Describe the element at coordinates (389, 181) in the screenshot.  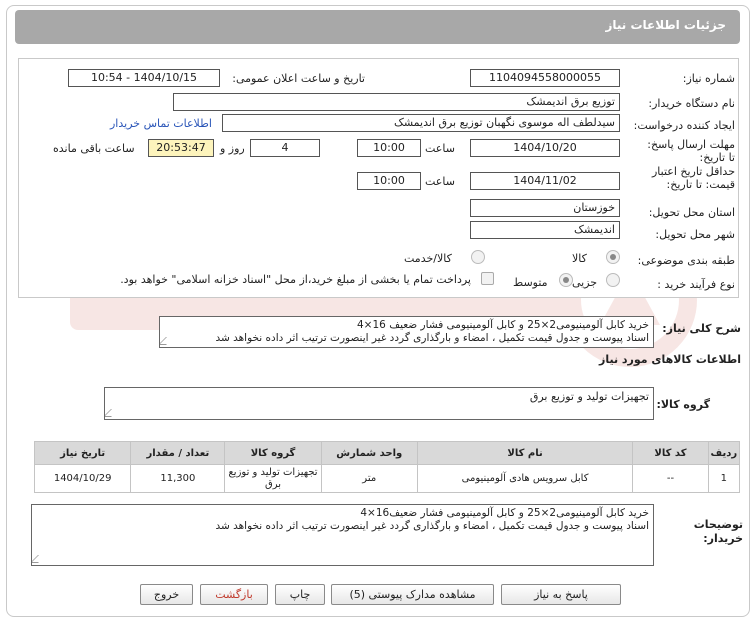
I see `validity-time-field: 10:00` at that location.